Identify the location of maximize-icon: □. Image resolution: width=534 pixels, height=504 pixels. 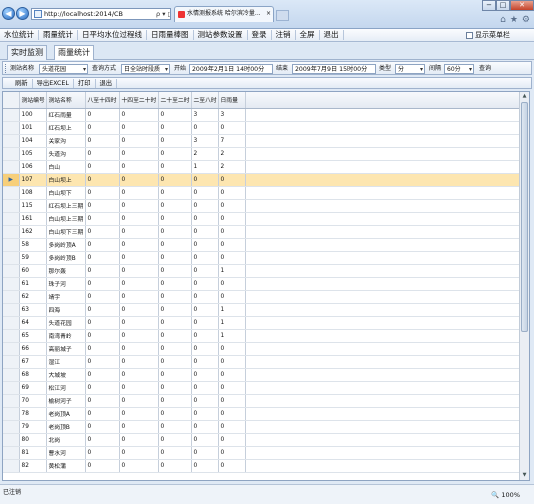
(503, 5).